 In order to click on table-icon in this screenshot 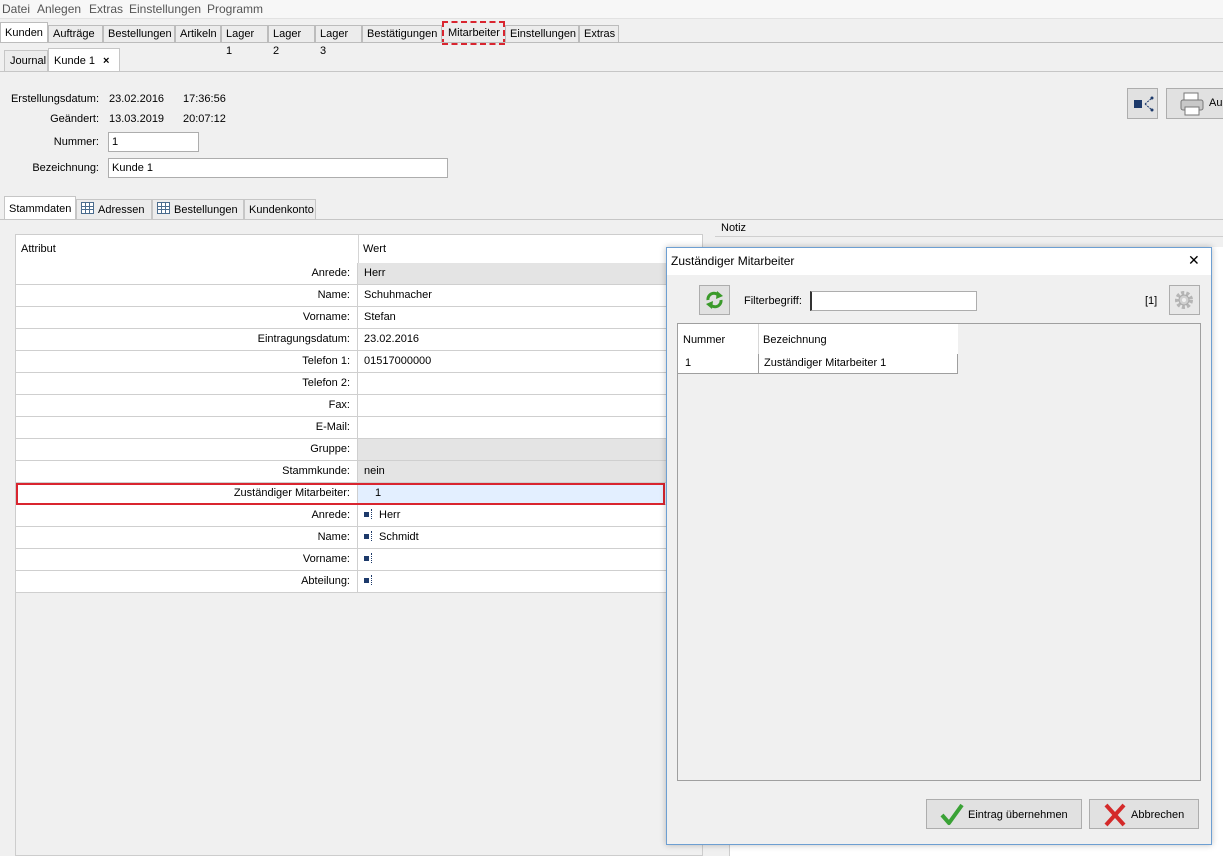, I will do `click(87, 208)`.